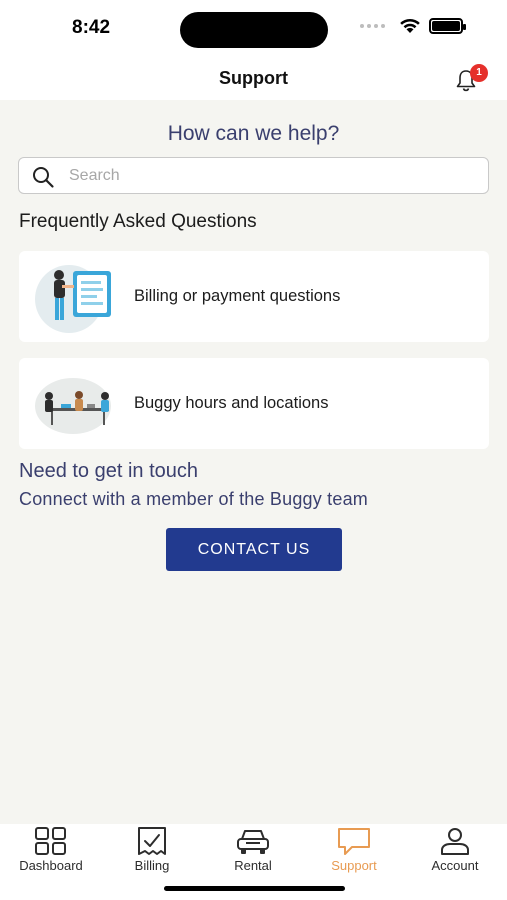 The width and height of the screenshot is (507, 900). What do you see at coordinates (269, 176) in the screenshot?
I see `search-input` at bounding box center [269, 176].